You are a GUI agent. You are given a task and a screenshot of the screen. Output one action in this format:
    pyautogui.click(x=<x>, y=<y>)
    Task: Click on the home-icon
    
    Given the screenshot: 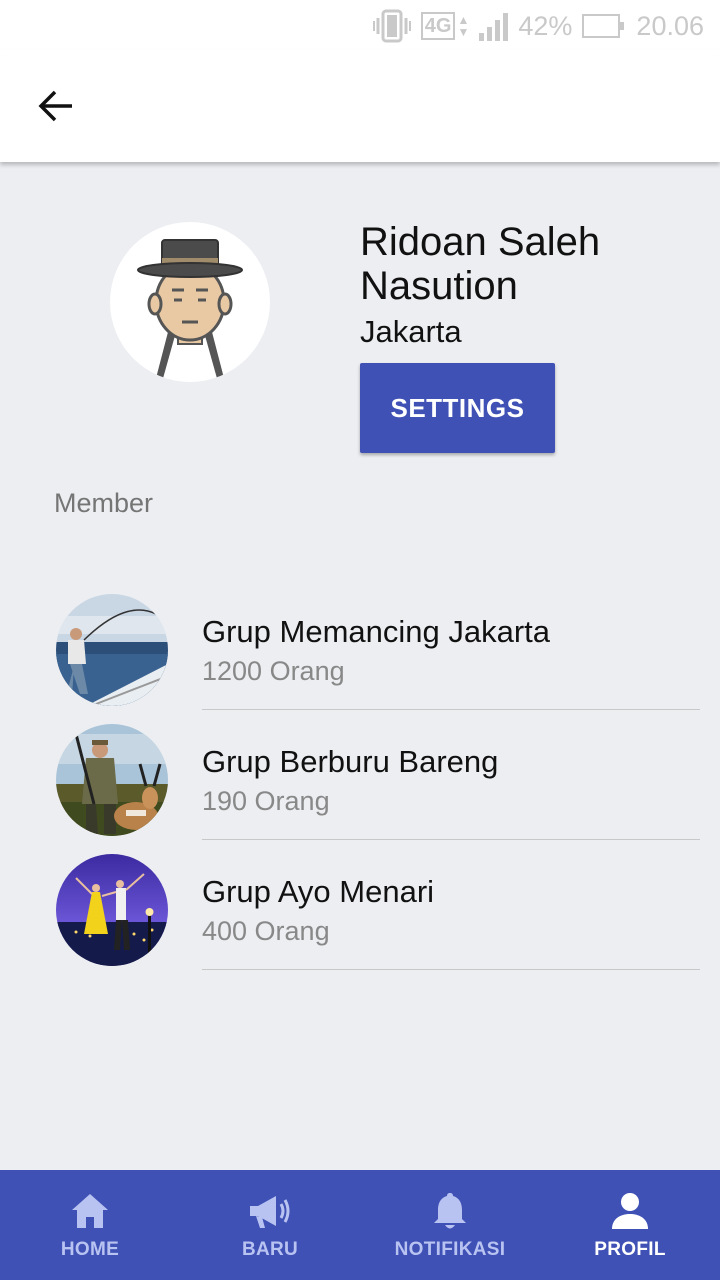 What is the action you would take?
    pyautogui.click(x=90, y=1211)
    